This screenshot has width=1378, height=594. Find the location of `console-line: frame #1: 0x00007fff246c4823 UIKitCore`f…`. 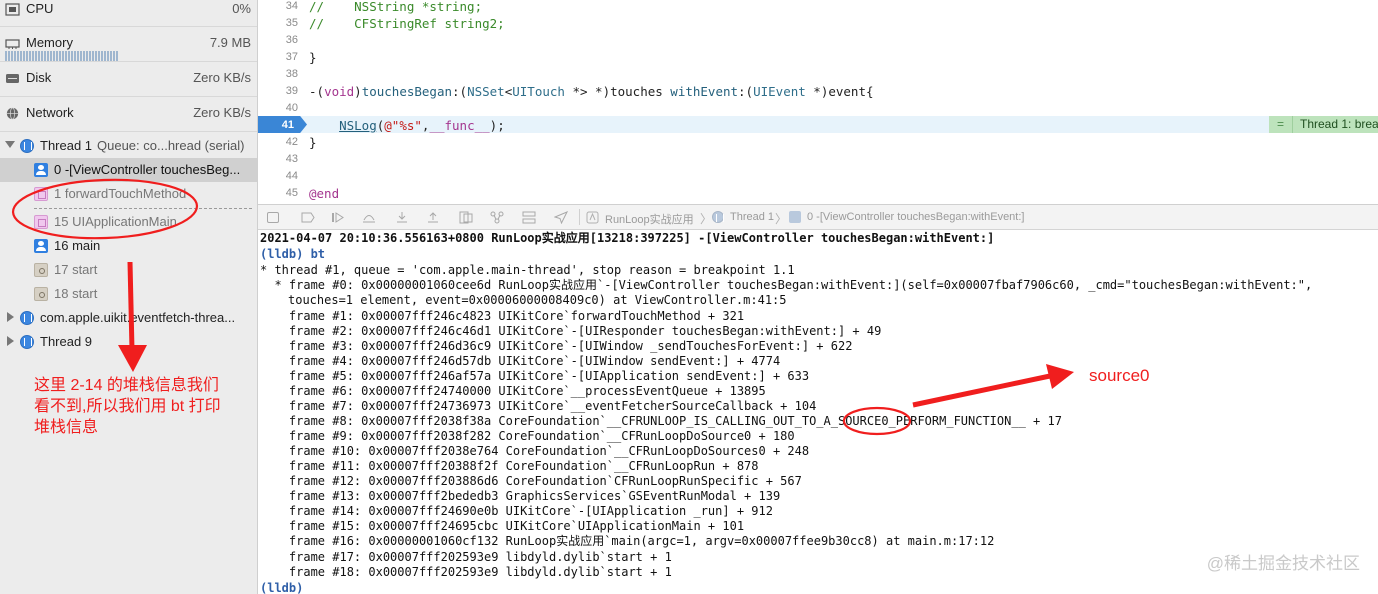

console-line: frame #1: 0x00007fff246c4823 UIKitCore`f… is located at coordinates (502, 316).